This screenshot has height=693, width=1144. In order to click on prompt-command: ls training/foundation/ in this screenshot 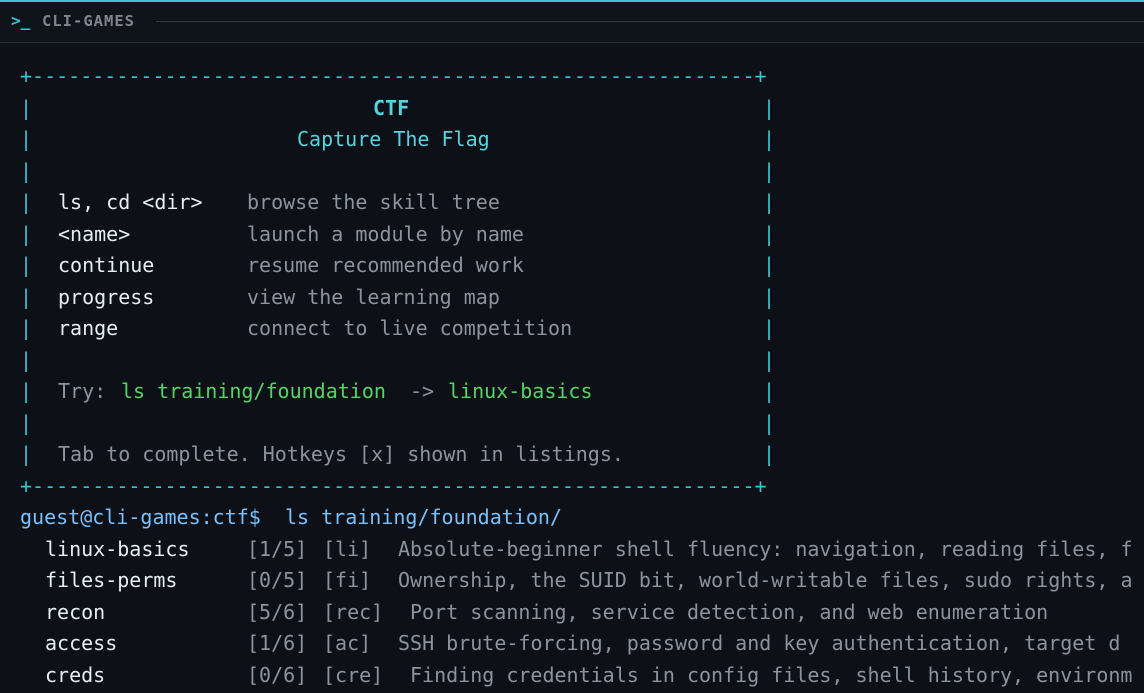, I will do `click(423, 517)`.